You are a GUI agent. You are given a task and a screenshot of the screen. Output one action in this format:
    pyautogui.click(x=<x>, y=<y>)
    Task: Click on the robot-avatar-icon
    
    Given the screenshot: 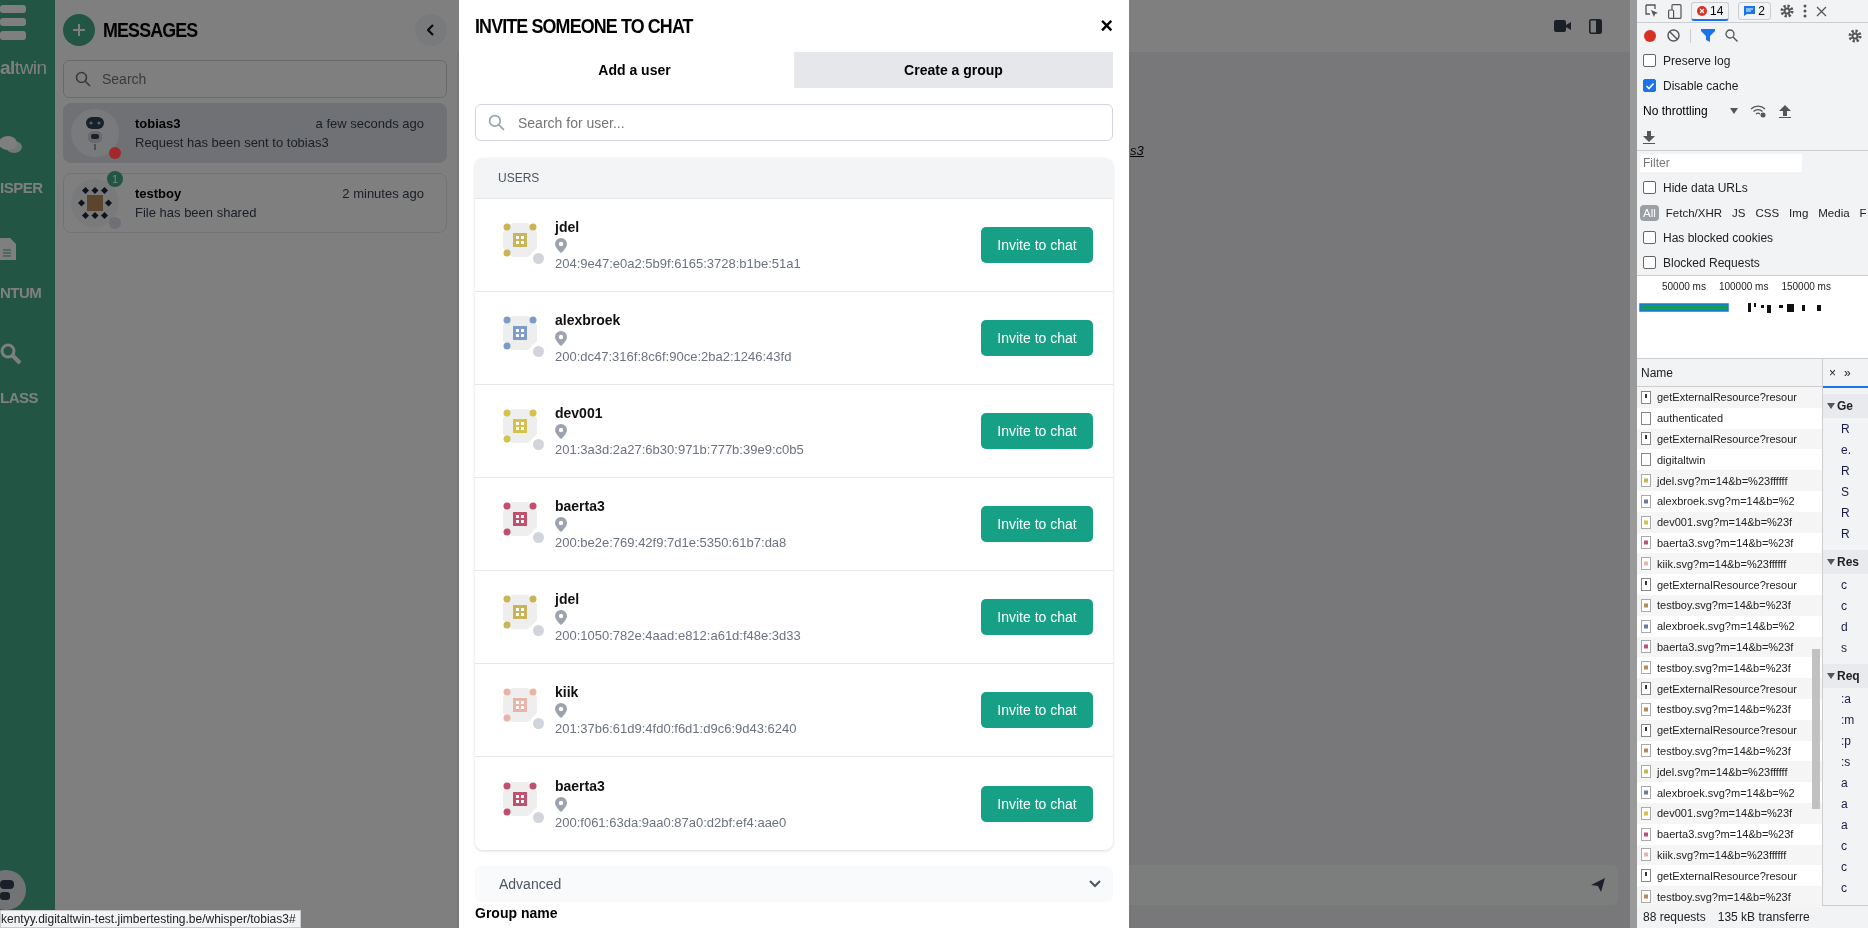 What is the action you would take?
    pyautogui.click(x=13, y=890)
    